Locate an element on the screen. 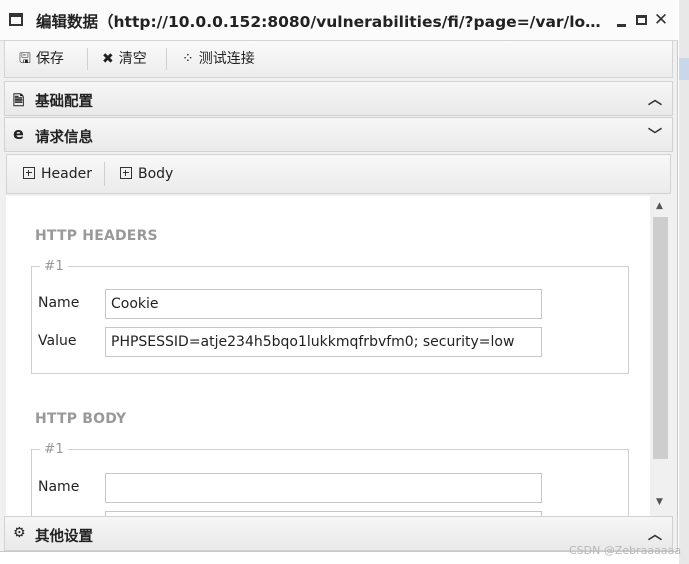 The width and height of the screenshot is (689, 564). section-request-info: e 请求信息 ﹀ is located at coordinates (338, 134).